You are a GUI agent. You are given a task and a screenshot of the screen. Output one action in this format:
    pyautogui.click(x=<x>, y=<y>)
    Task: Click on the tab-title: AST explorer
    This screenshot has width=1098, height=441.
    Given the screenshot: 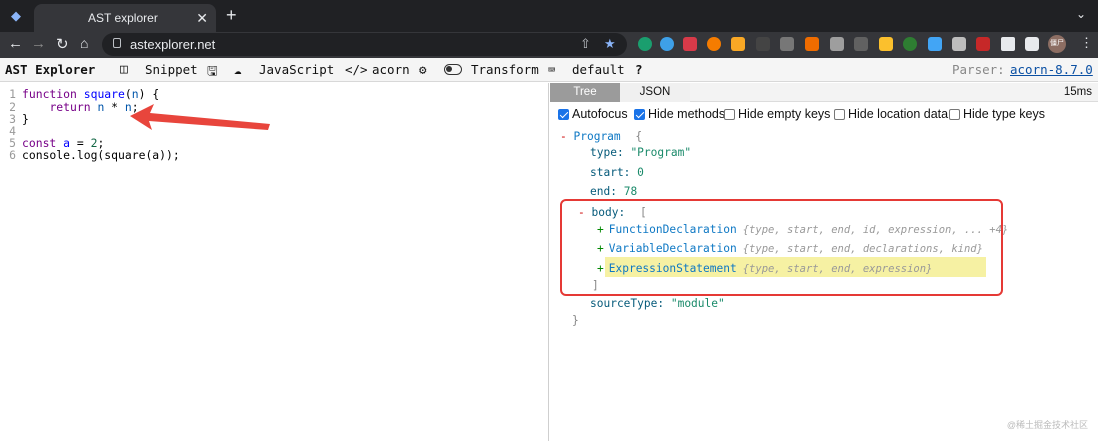 What is the action you would take?
    pyautogui.click(x=123, y=18)
    